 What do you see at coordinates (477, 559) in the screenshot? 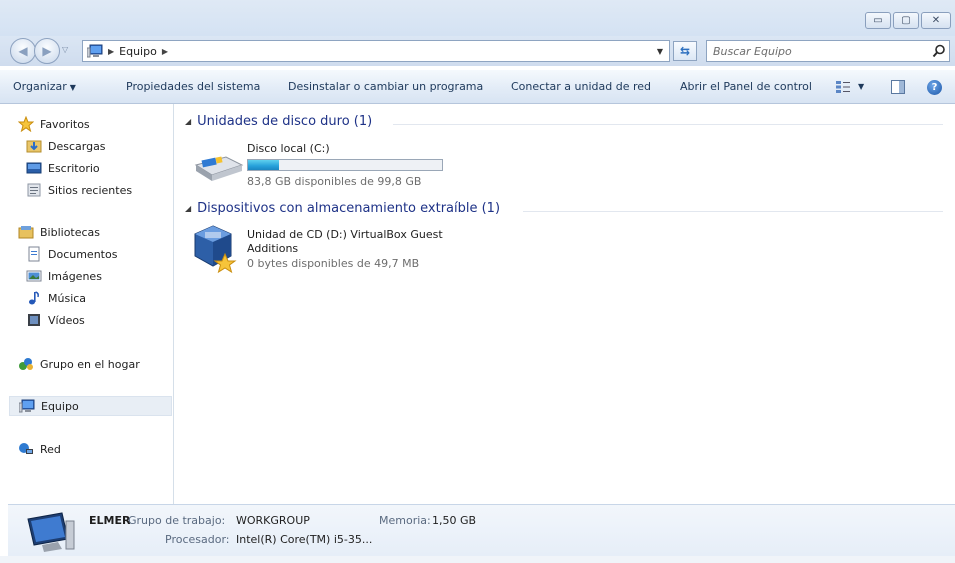
I see `window-bottom-border` at bounding box center [477, 559].